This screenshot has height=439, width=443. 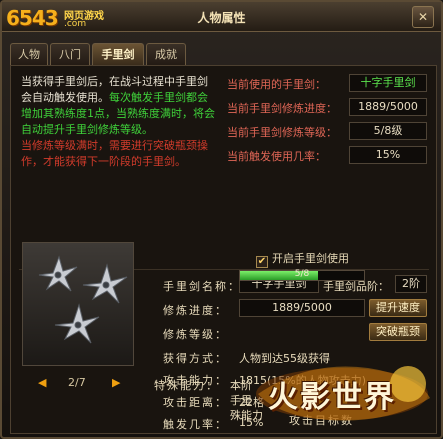 I want to click on detail-obtain-label: 获得方式：, so click(x=195, y=358).